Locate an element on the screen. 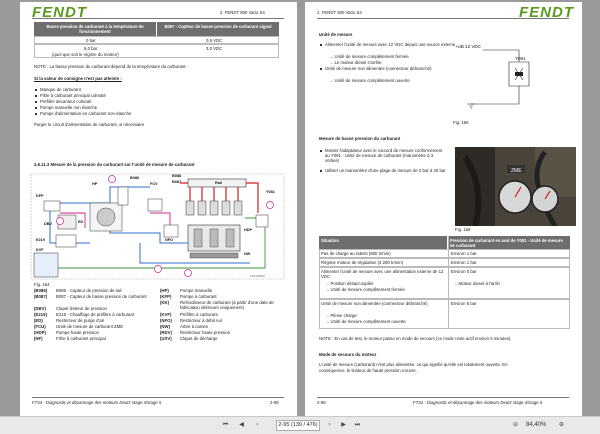 This screenshot has height=434, width=600. step-text: → Unité de mesure complètement fermée is located at coordinates (369, 56).